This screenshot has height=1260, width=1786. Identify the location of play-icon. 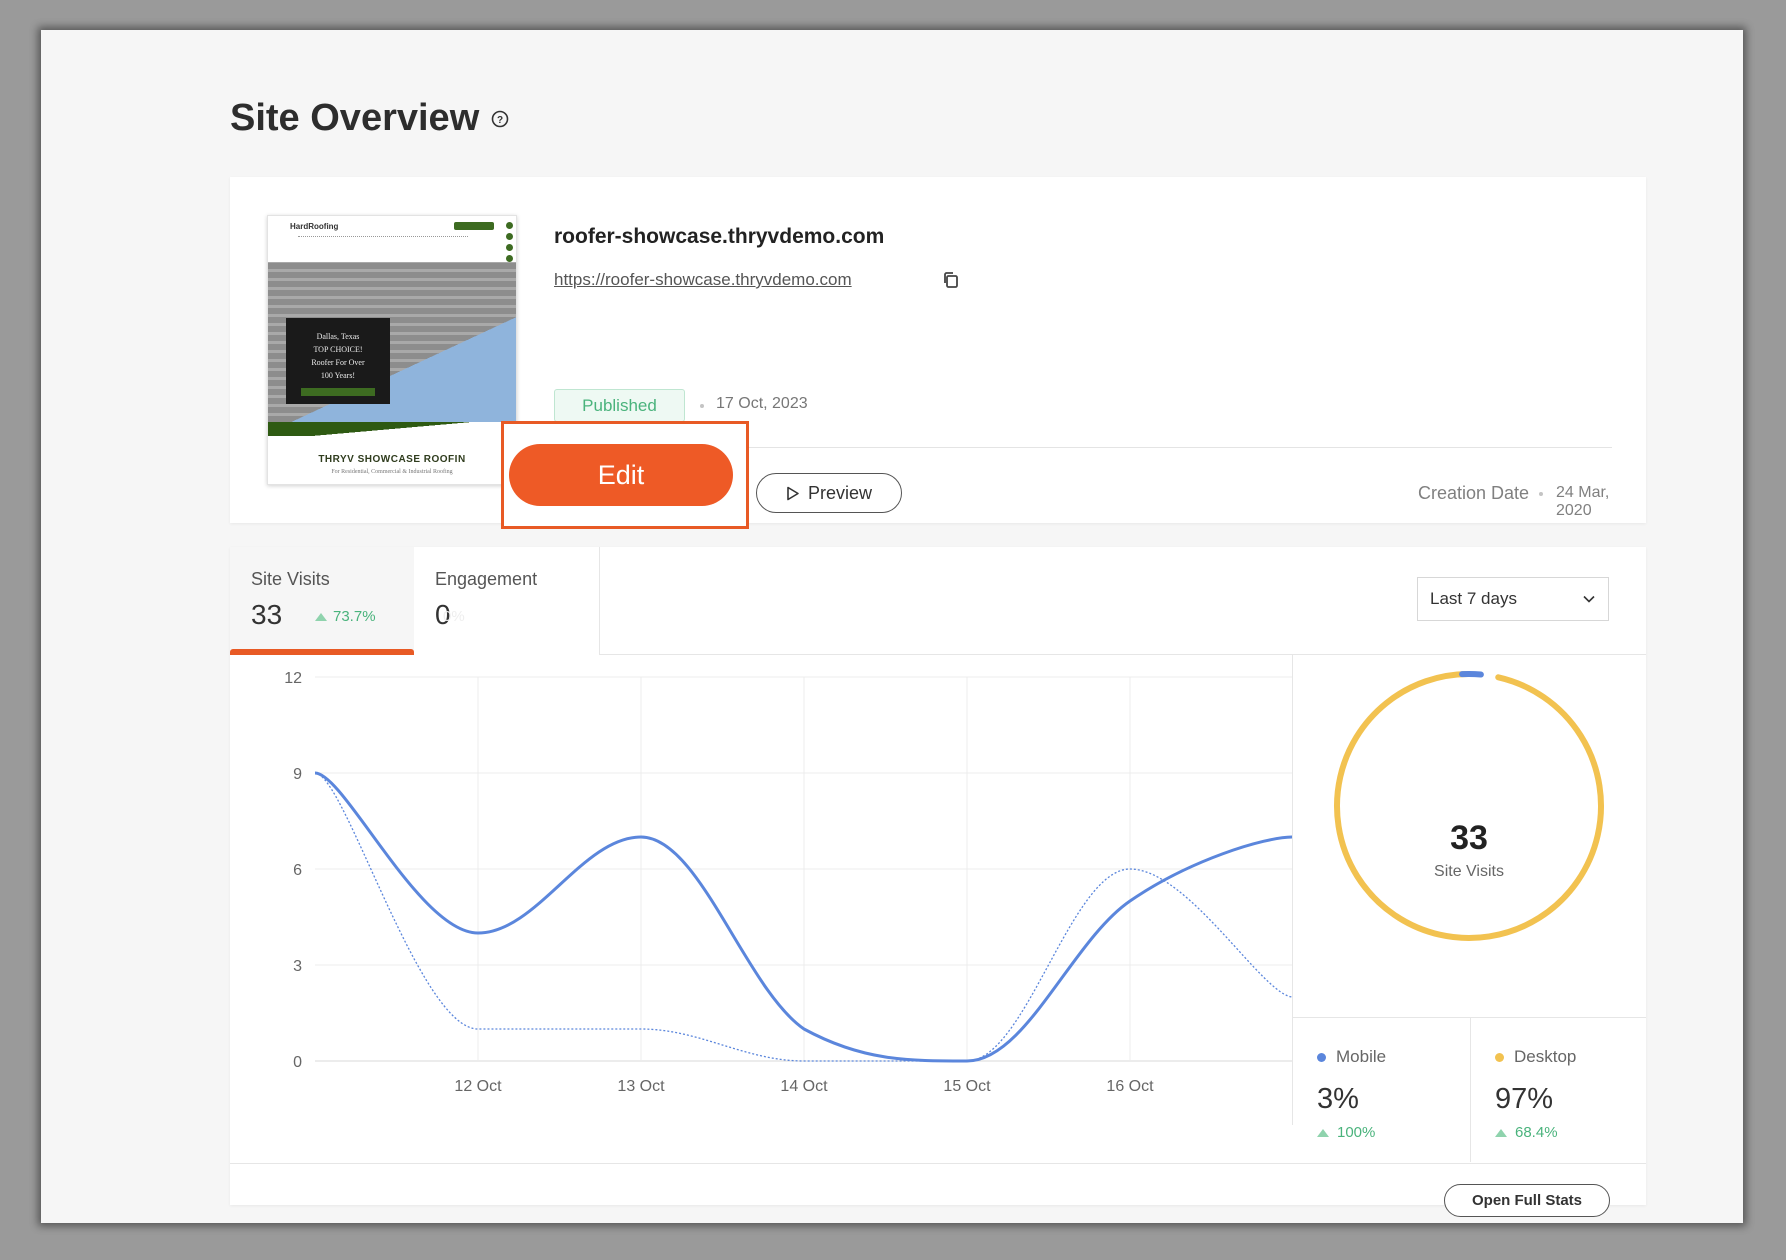
(793, 493).